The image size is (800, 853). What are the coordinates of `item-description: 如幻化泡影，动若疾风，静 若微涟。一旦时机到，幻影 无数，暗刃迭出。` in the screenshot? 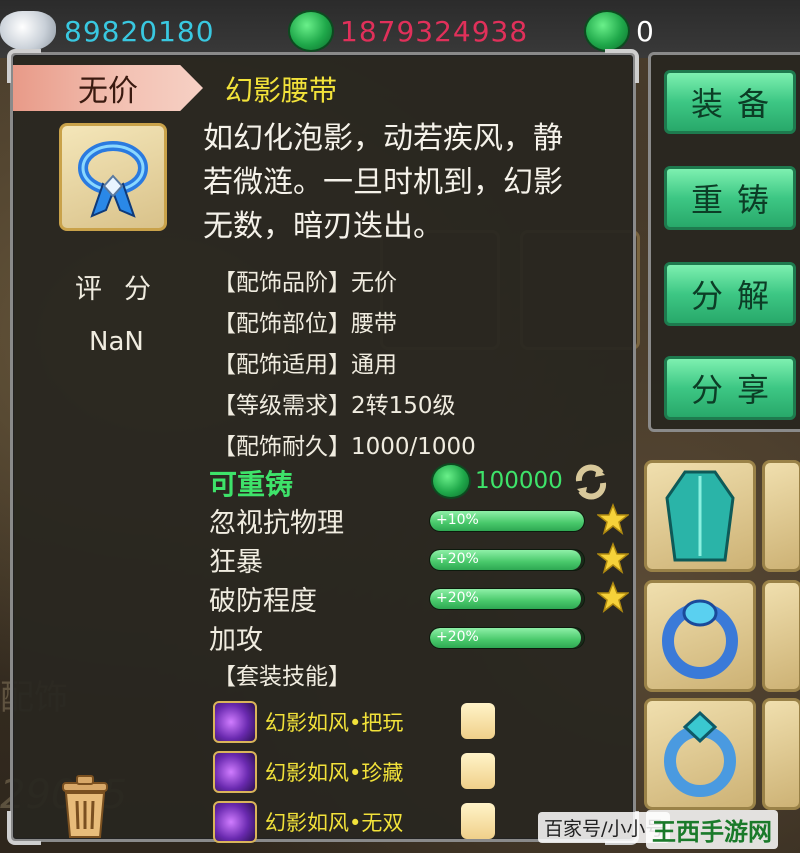 It's located at (408, 183).